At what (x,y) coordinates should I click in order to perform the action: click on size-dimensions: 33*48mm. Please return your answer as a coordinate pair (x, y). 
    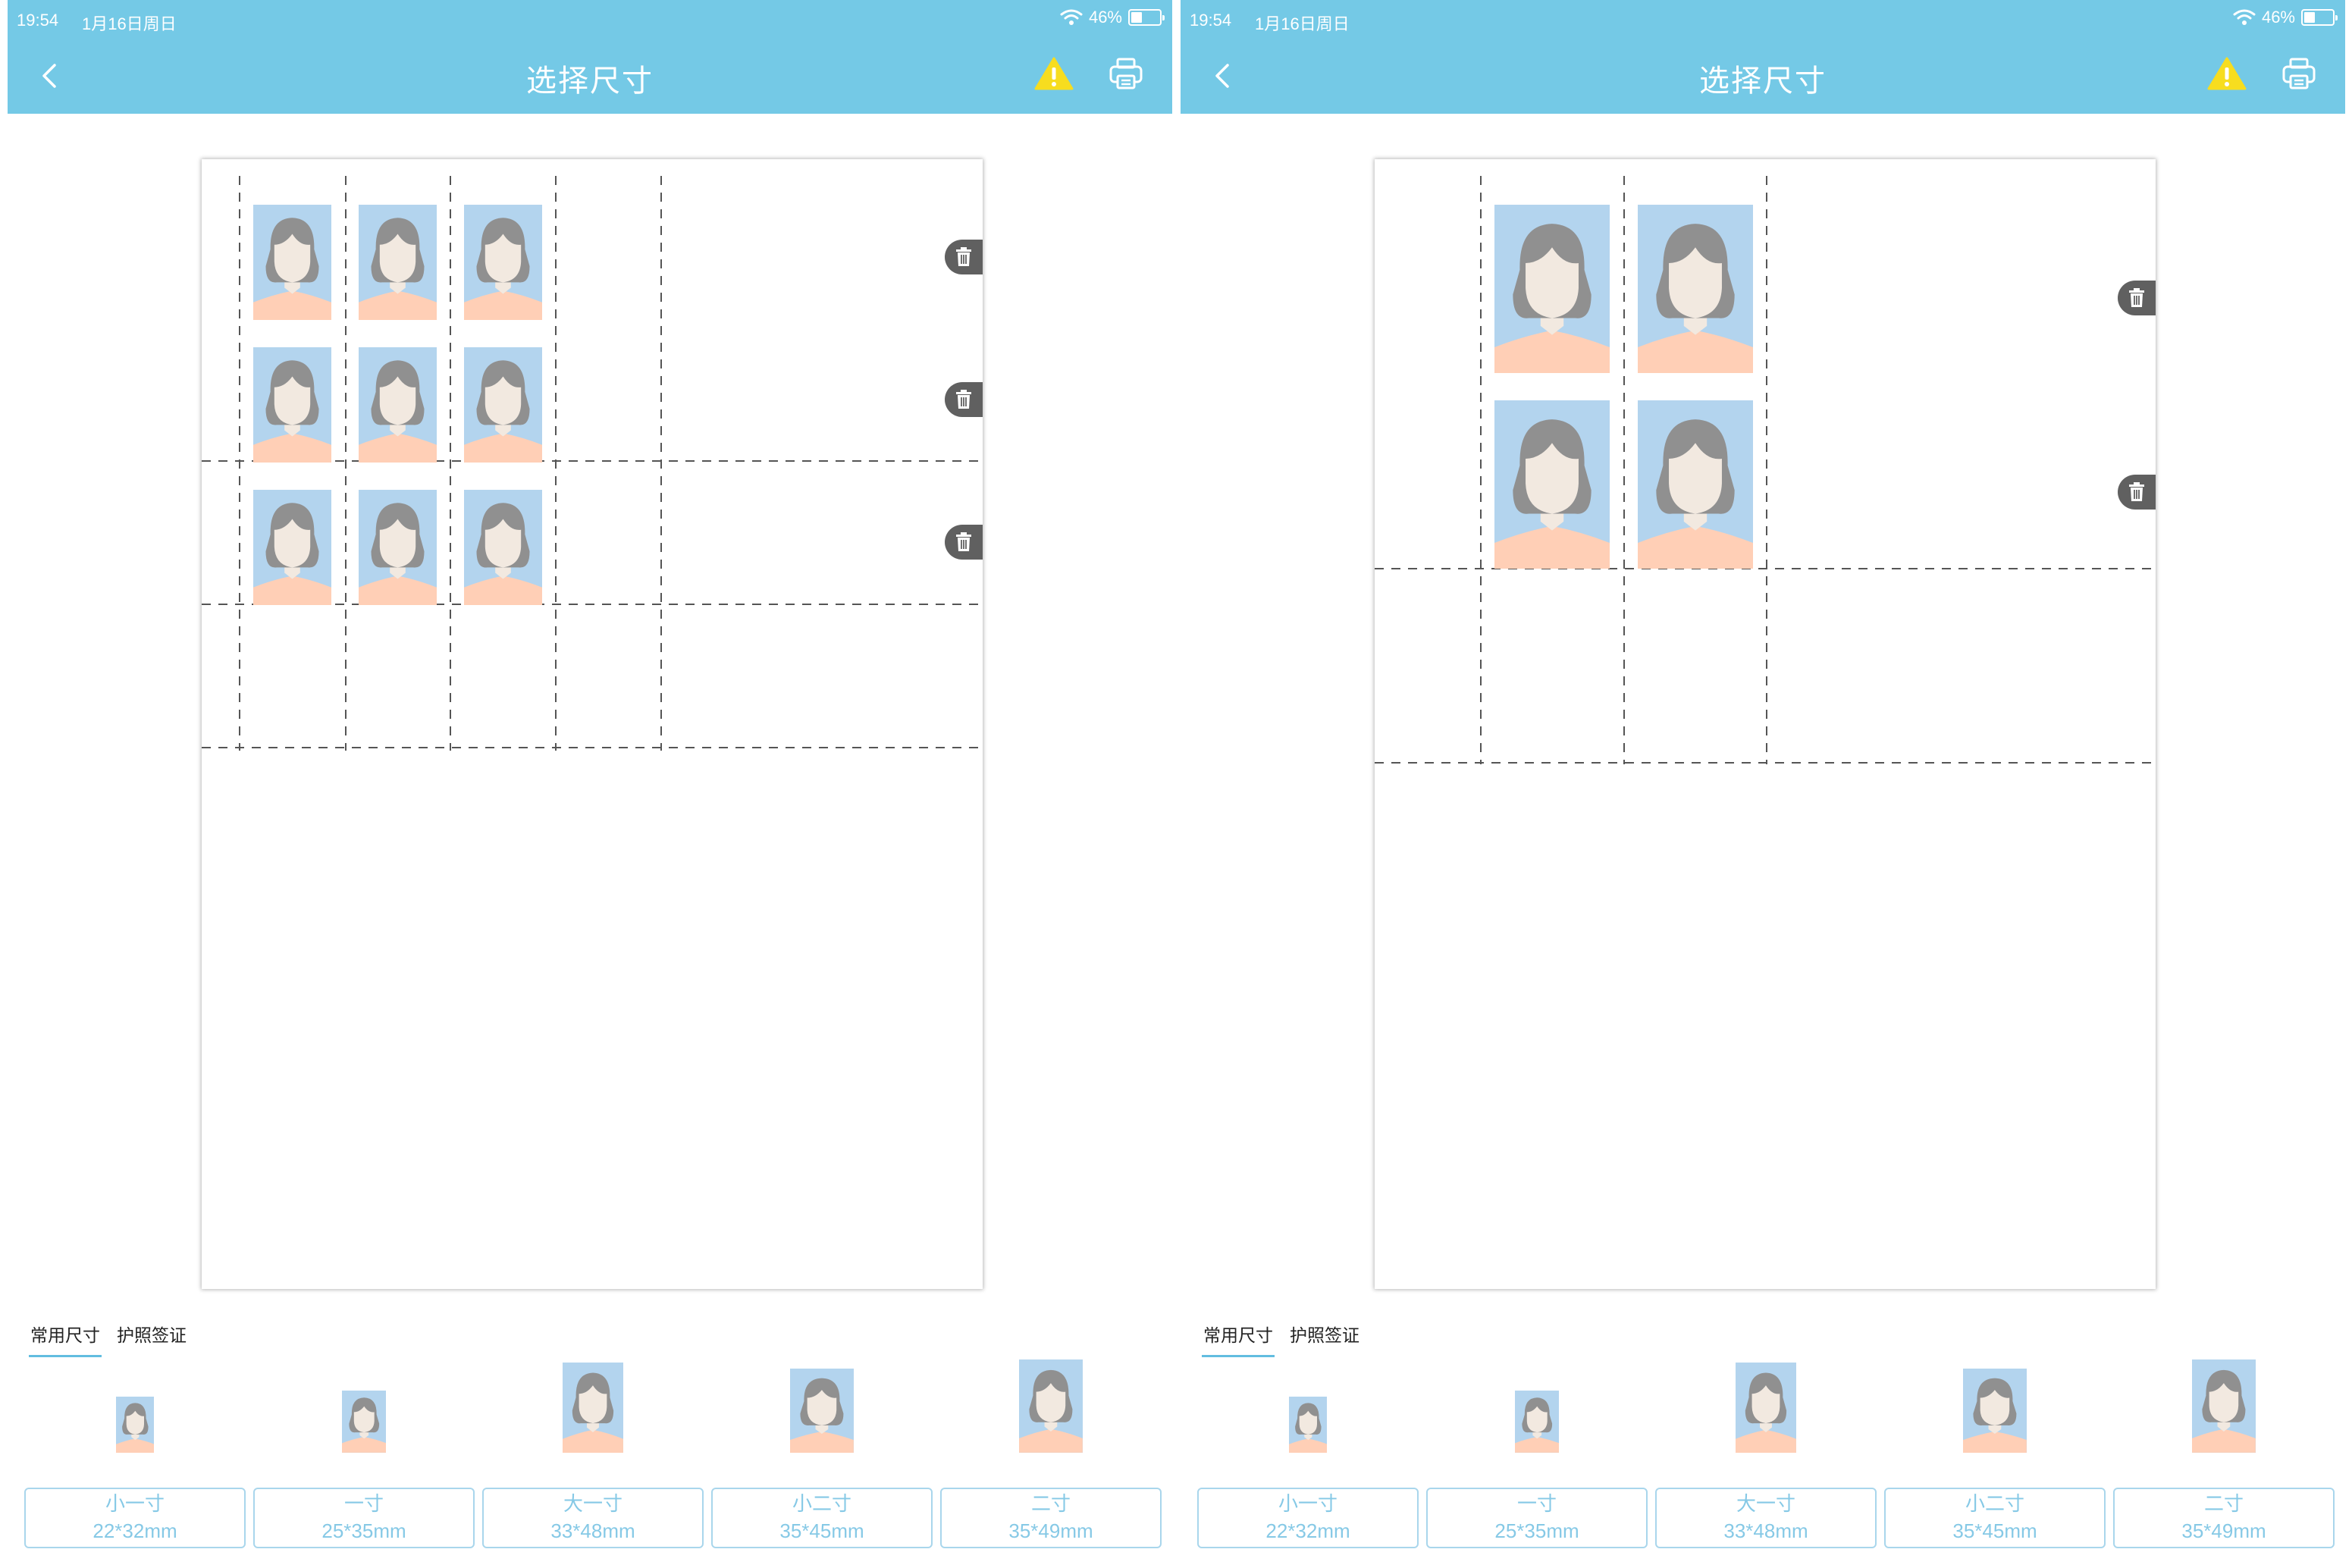
    Looking at the image, I should click on (593, 1531).